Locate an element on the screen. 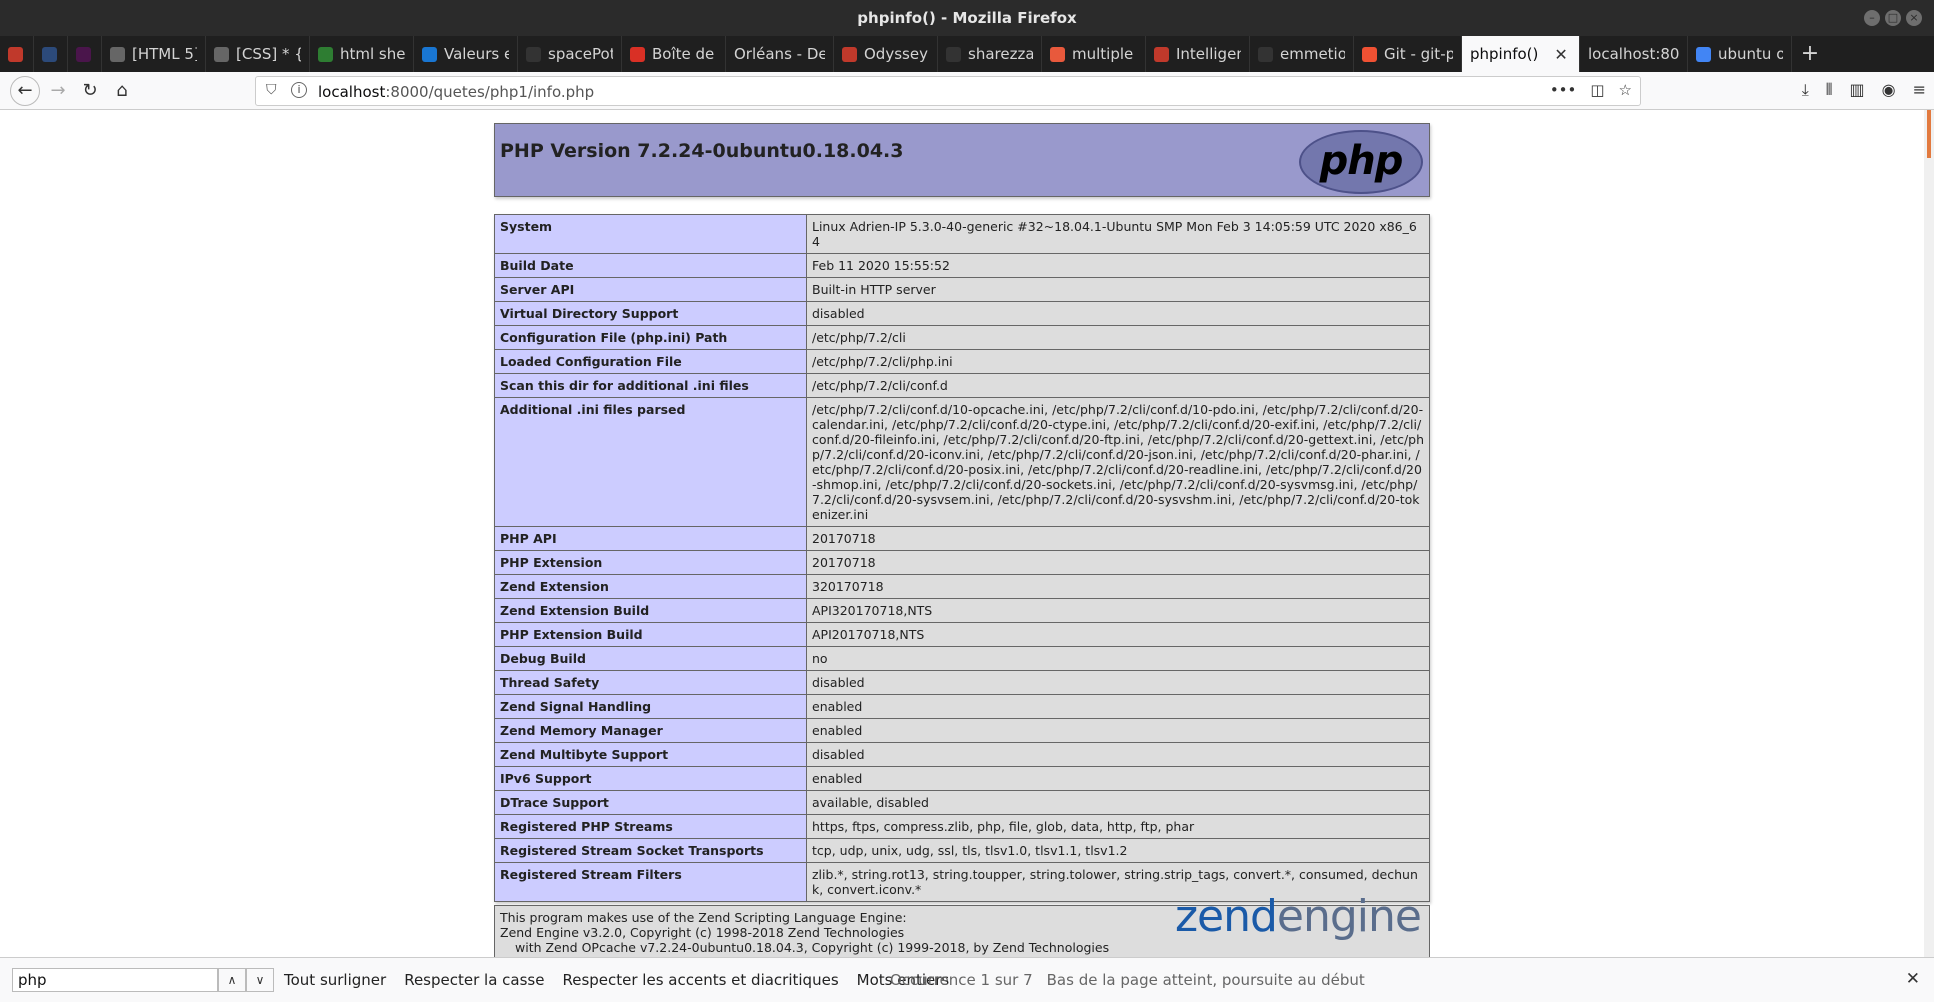  info-key: Additional .ini files parsed is located at coordinates (650, 462).